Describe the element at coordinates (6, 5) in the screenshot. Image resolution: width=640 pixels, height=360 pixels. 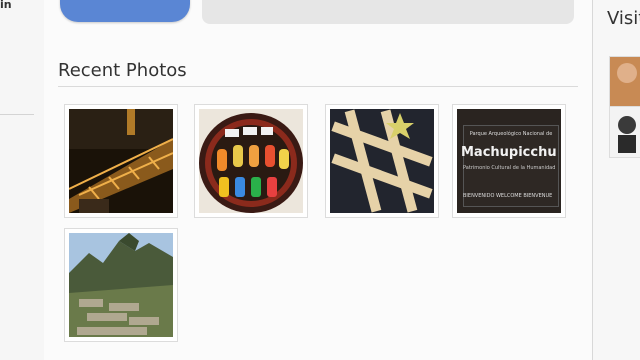
I see `sidebar-label: in` at that location.